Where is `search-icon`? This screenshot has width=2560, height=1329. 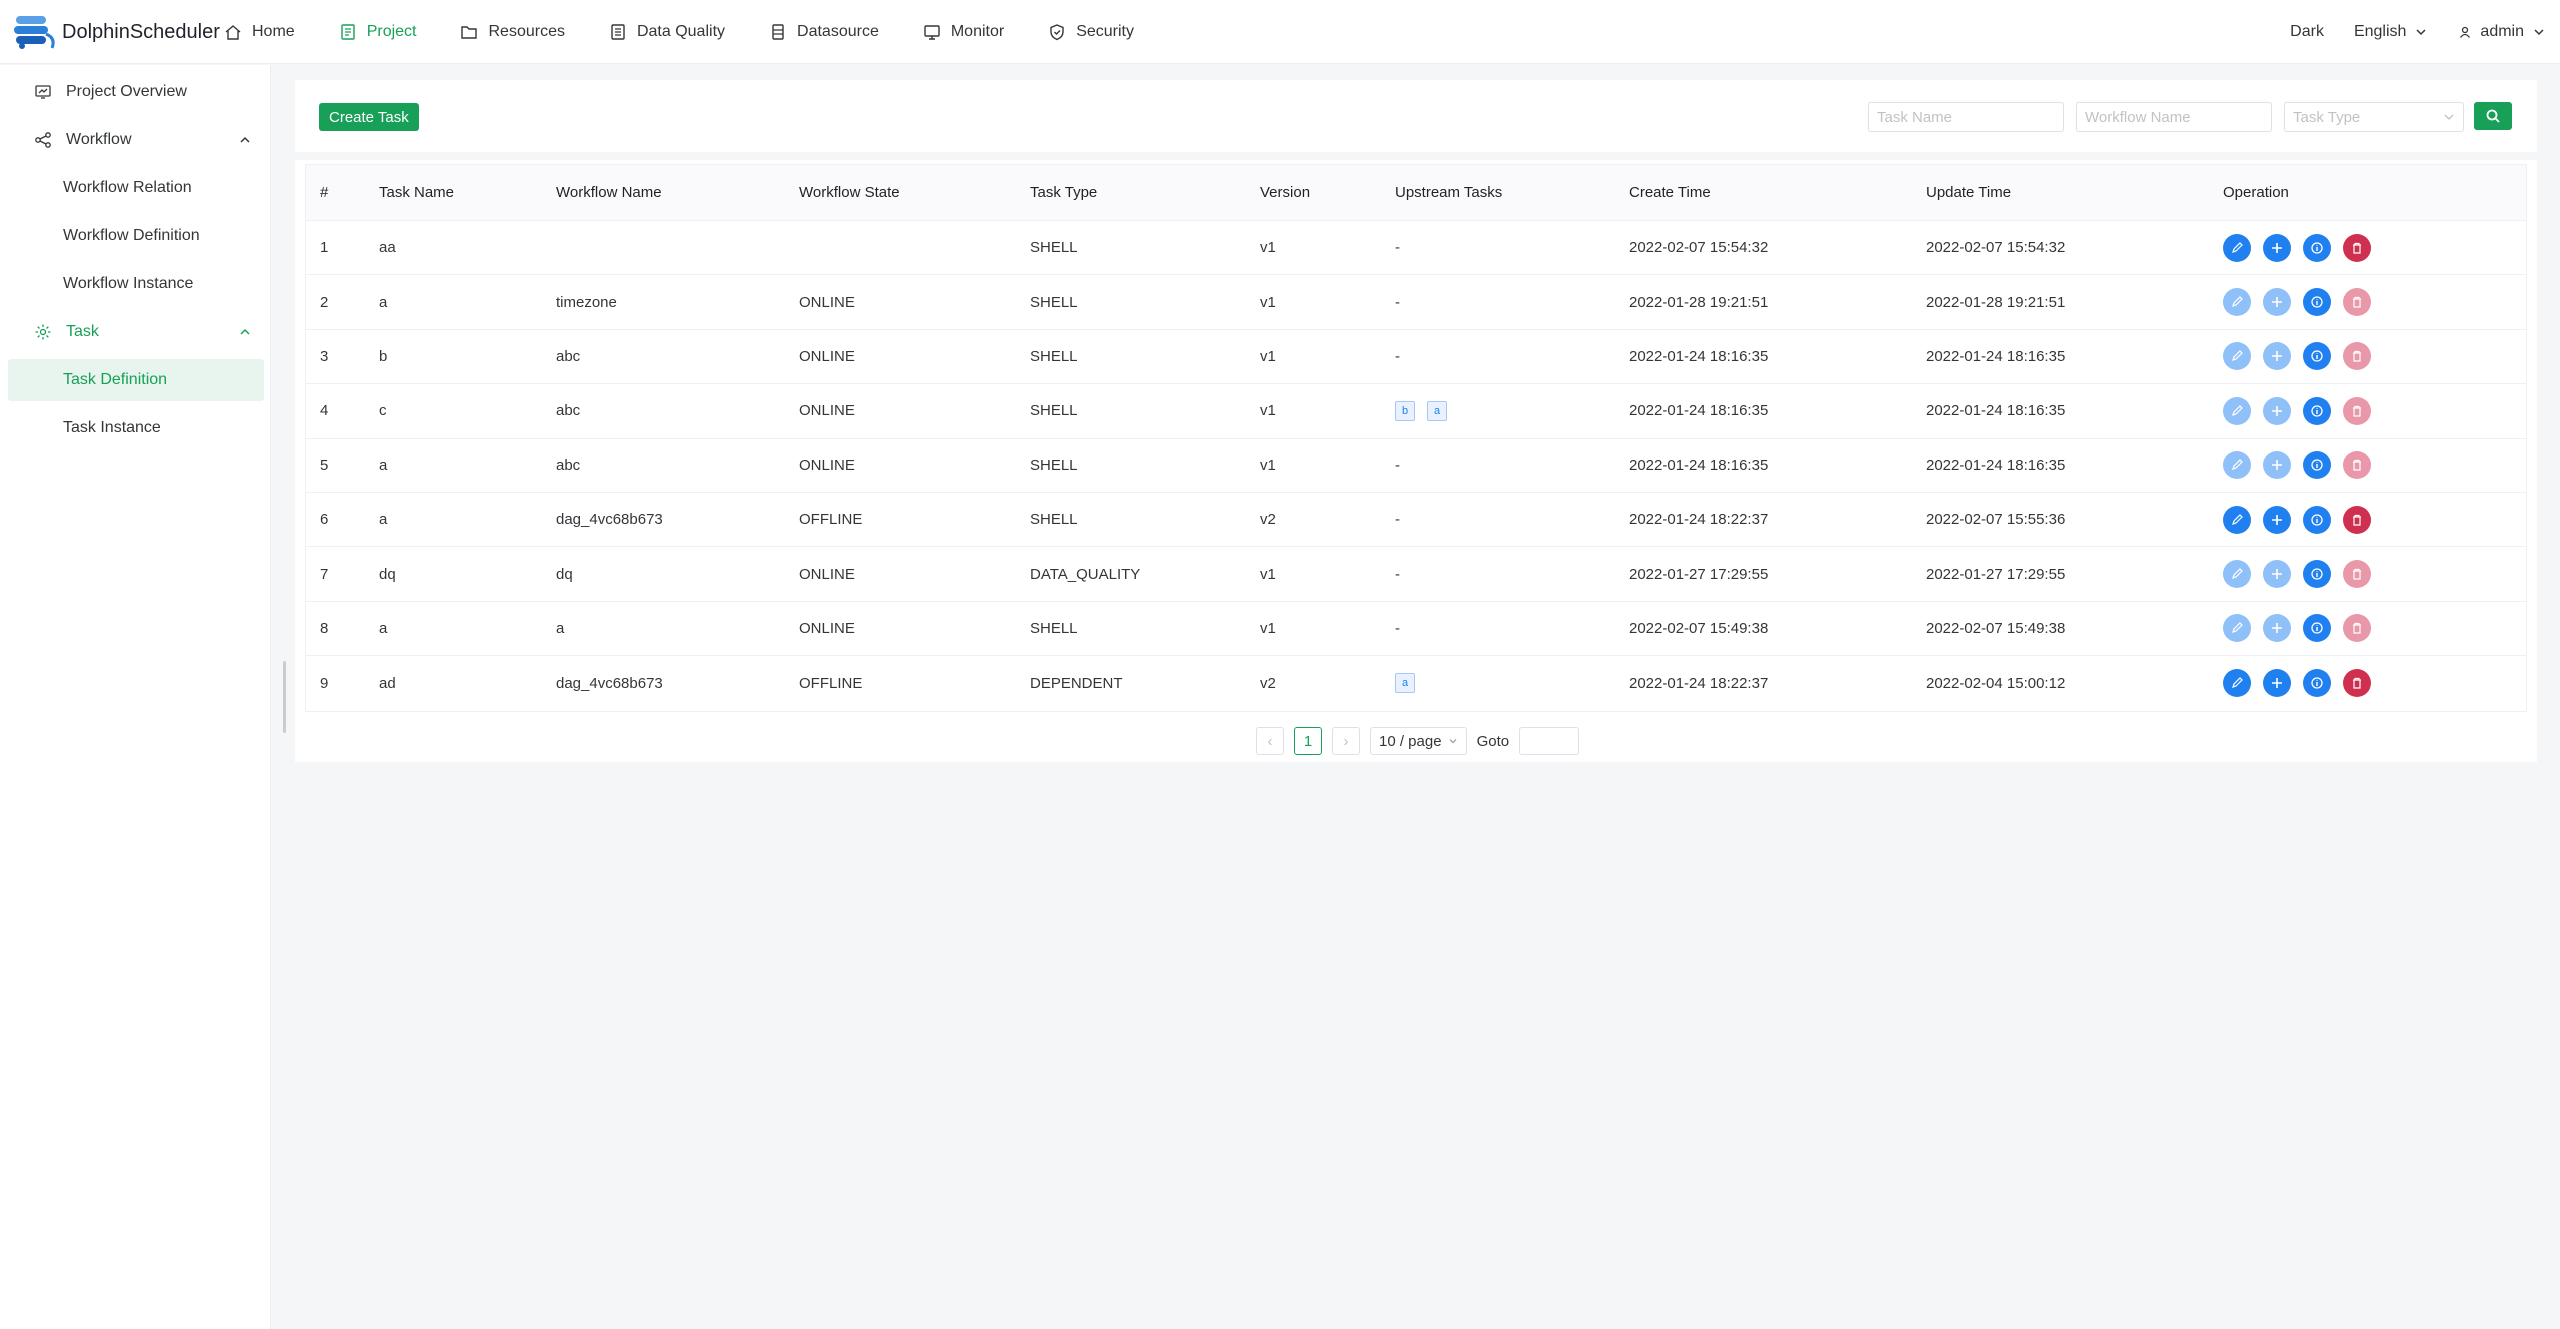 search-icon is located at coordinates (2493, 116).